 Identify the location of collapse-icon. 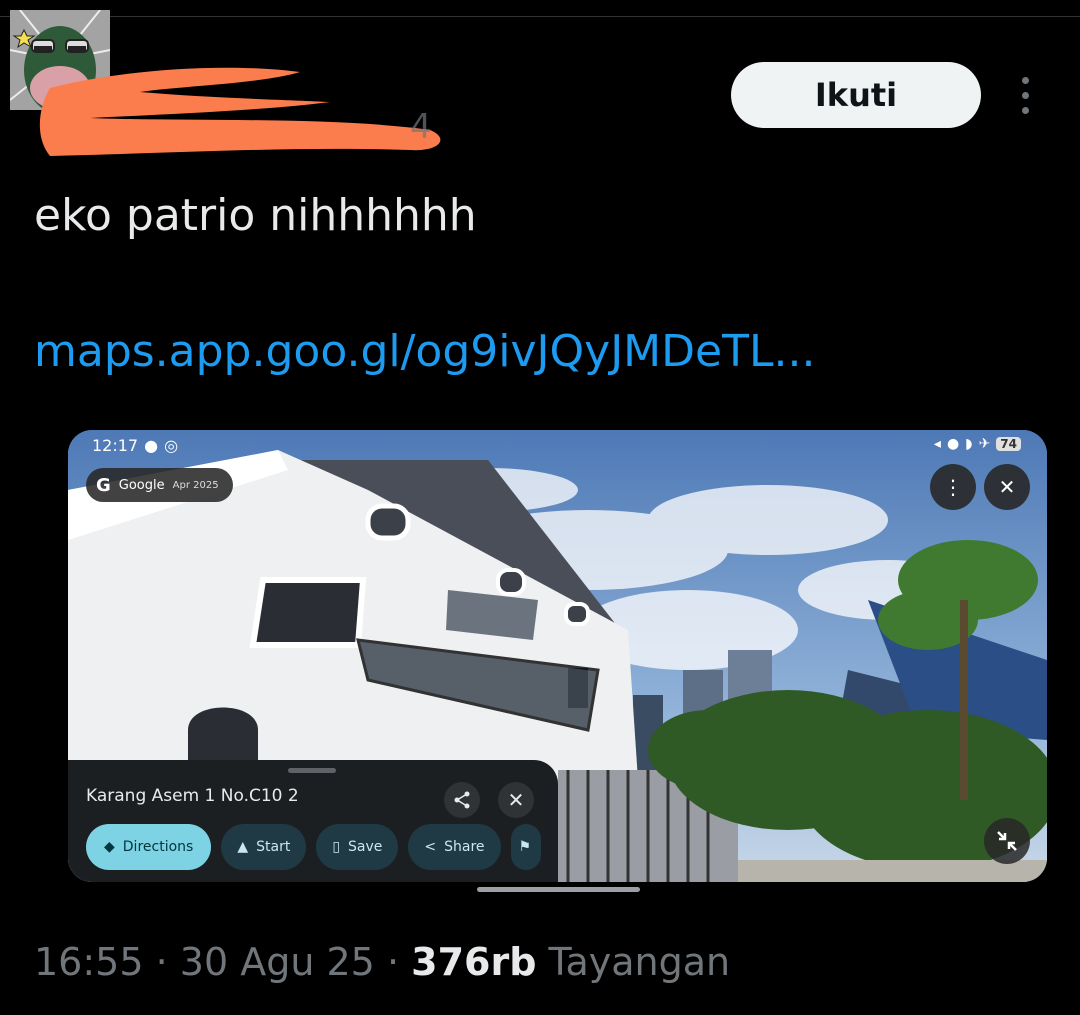
(1007, 841).